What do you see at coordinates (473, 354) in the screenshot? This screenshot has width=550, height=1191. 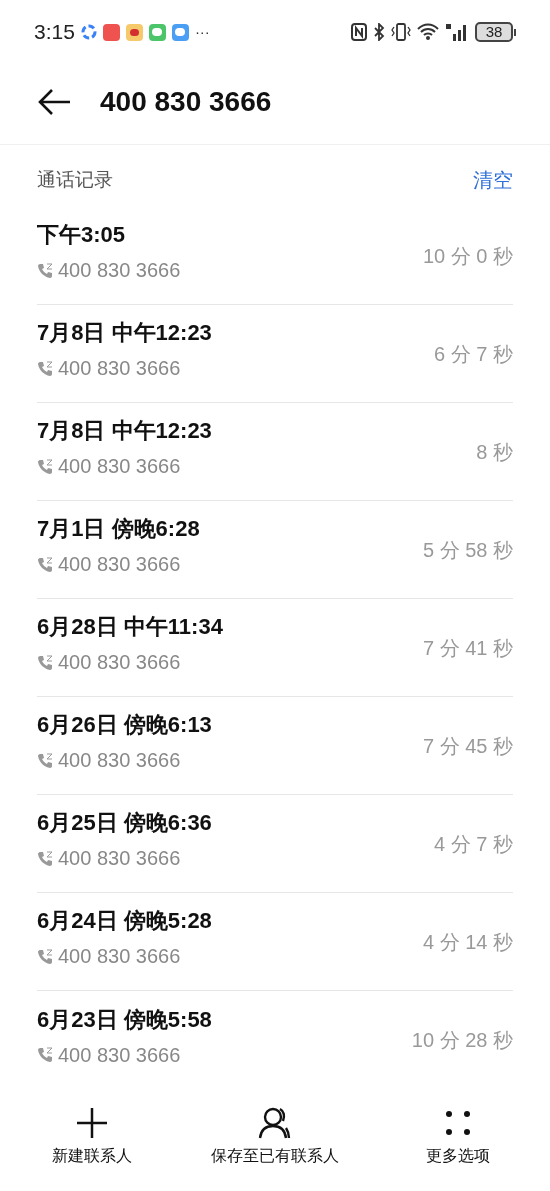 I see `call-duration: 6 分 7 秒` at bounding box center [473, 354].